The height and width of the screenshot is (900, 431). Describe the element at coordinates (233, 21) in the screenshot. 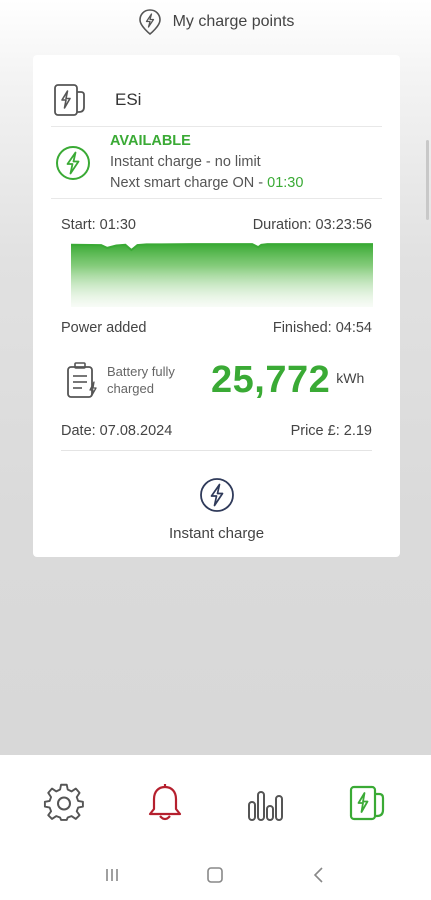

I see `page-title: My charge points` at that location.